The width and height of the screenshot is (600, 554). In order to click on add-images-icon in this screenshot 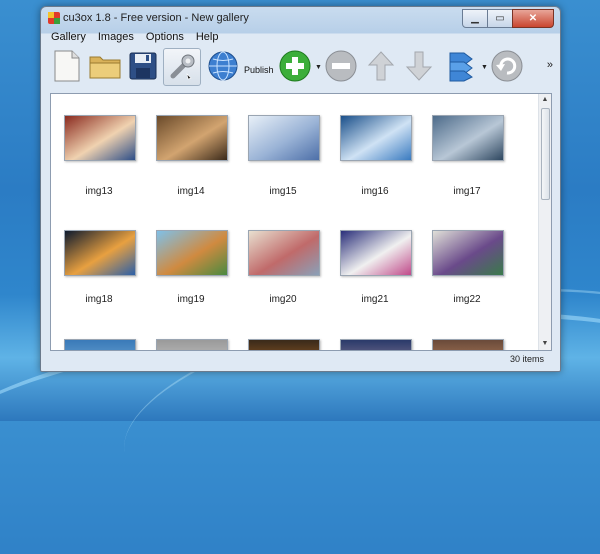, I will do `click(295, 66)`.